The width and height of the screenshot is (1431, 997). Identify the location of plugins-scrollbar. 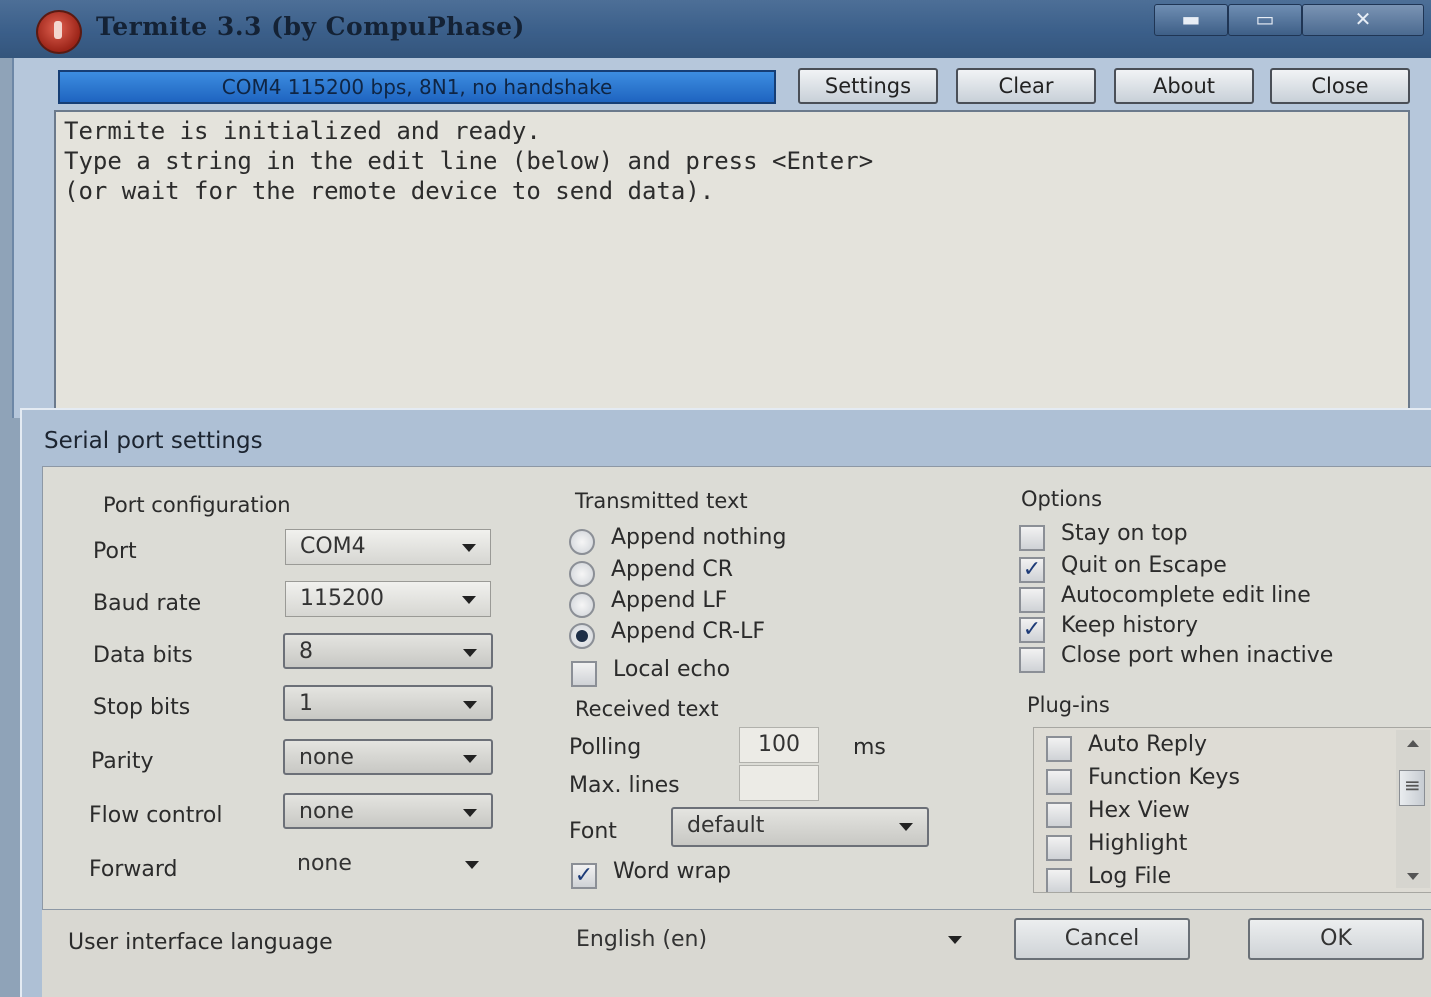
(1413, 809).